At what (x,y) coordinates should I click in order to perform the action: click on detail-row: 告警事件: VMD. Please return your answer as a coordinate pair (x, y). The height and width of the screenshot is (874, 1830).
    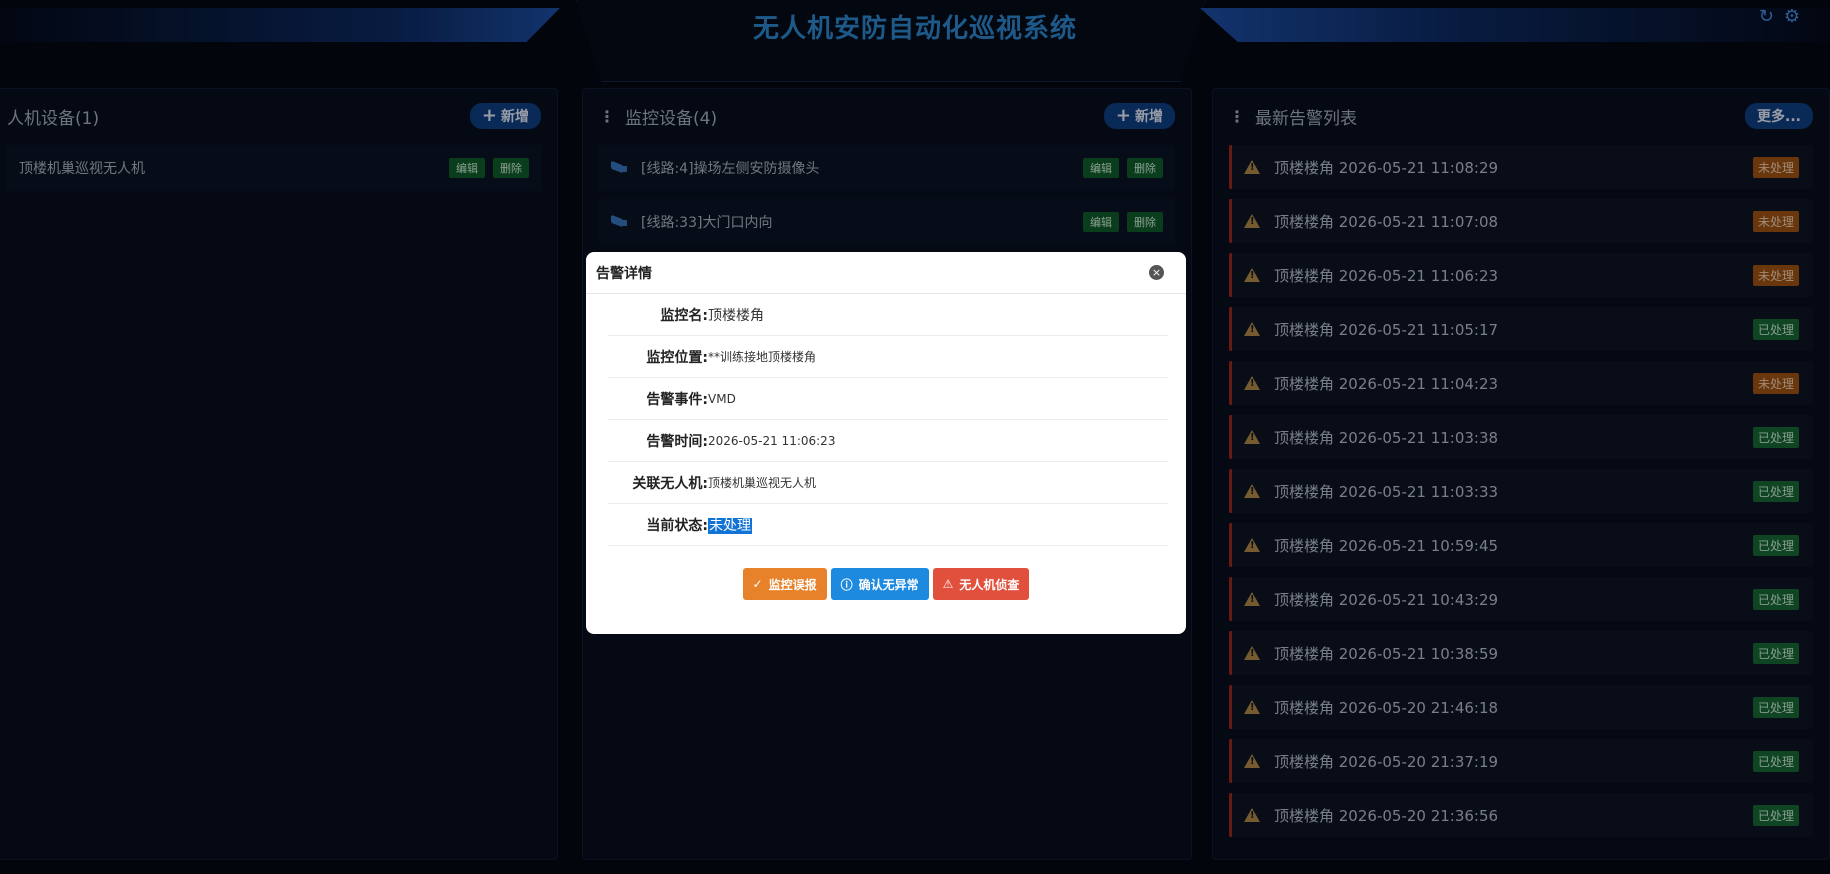
    Looking at the image, I should click on (888, 399).